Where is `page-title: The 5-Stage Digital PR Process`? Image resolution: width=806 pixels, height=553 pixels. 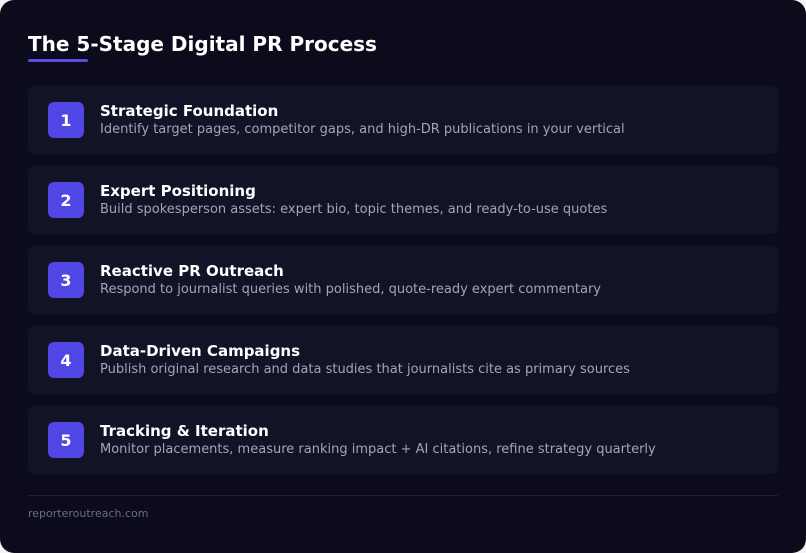
page-title: The 5-Stage Digital PR Process is located at coordinates (202, 44).